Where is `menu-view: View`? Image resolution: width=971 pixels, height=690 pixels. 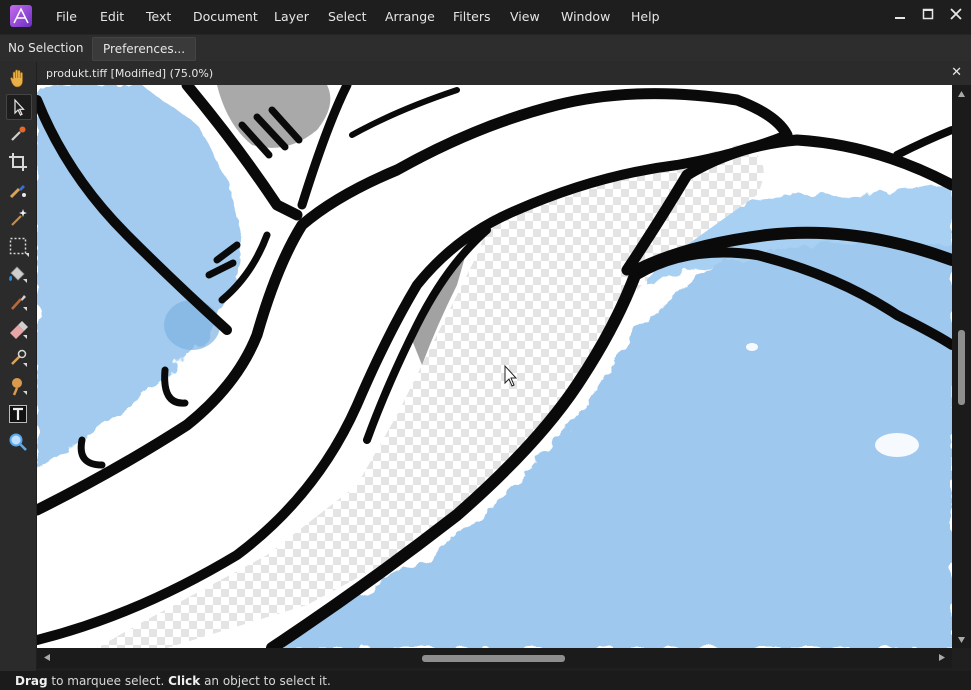
menu-view: View is located at coordinates (525, 16).